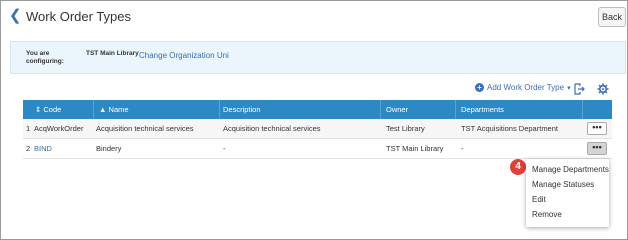 Image resolution: width=628 pixels, height=240 pixels. What do you see at coordinates (43, 149) in the screenshot?
I see `row-code-link: BIND` at bounding box center [43, 149].